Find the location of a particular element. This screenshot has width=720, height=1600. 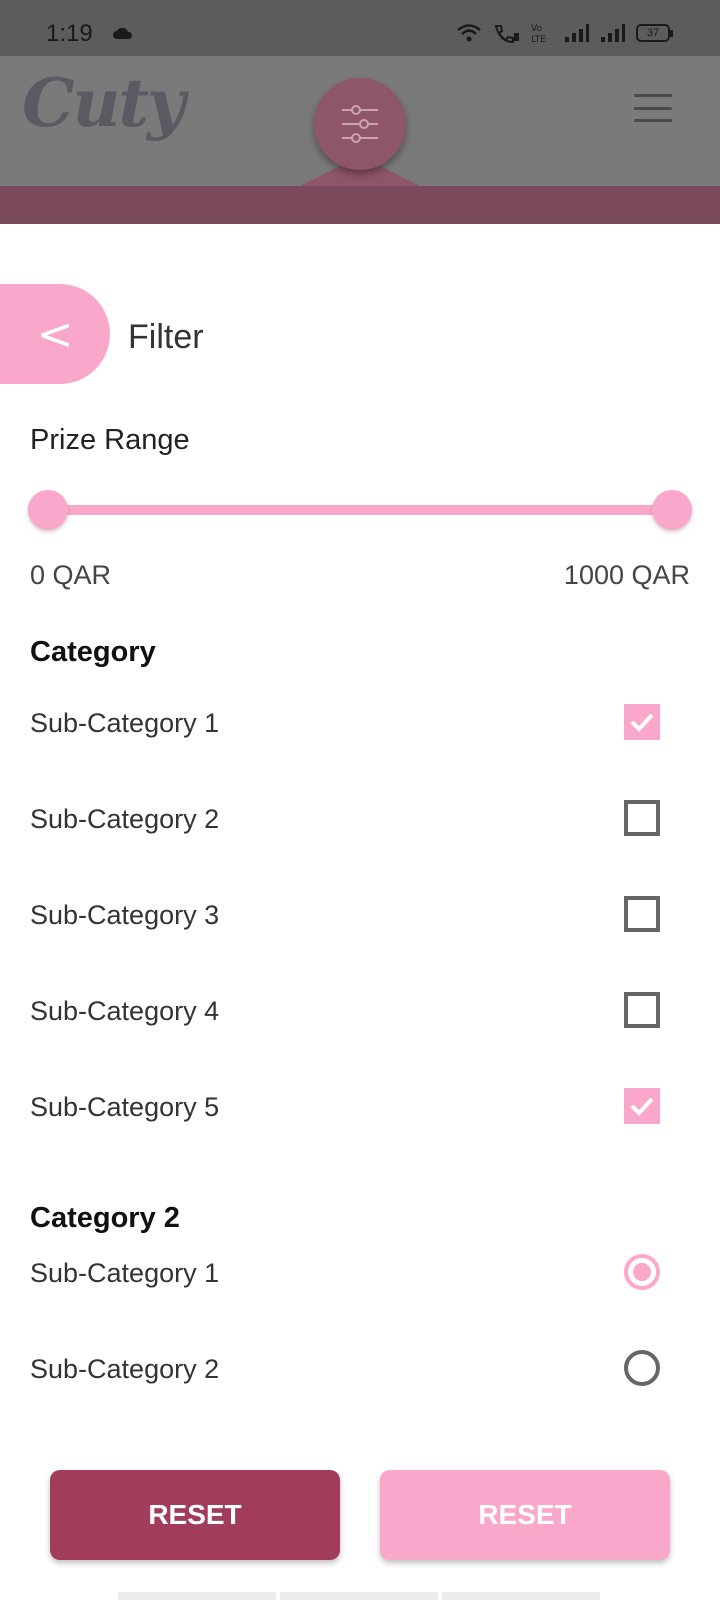

category-1-option-2: Sub-Category 2 is located at coordinates (360, 820).